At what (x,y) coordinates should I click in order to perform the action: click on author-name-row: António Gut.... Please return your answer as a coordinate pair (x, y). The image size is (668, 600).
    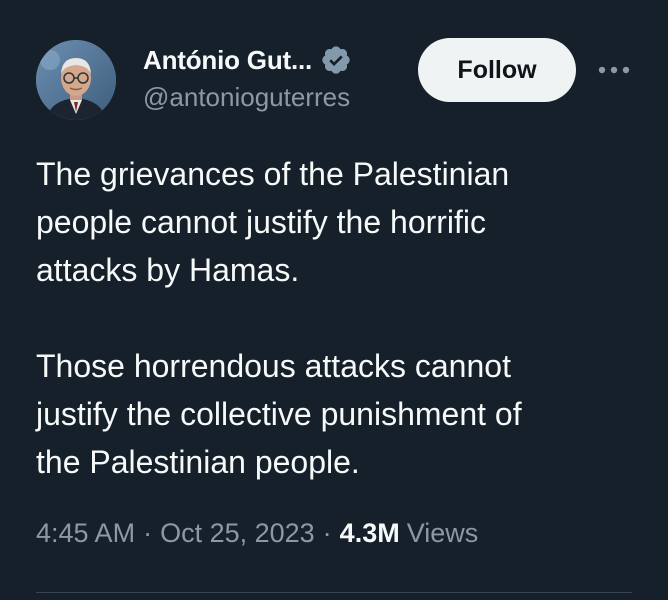
    Looking at the image, I should click on (247, 60).